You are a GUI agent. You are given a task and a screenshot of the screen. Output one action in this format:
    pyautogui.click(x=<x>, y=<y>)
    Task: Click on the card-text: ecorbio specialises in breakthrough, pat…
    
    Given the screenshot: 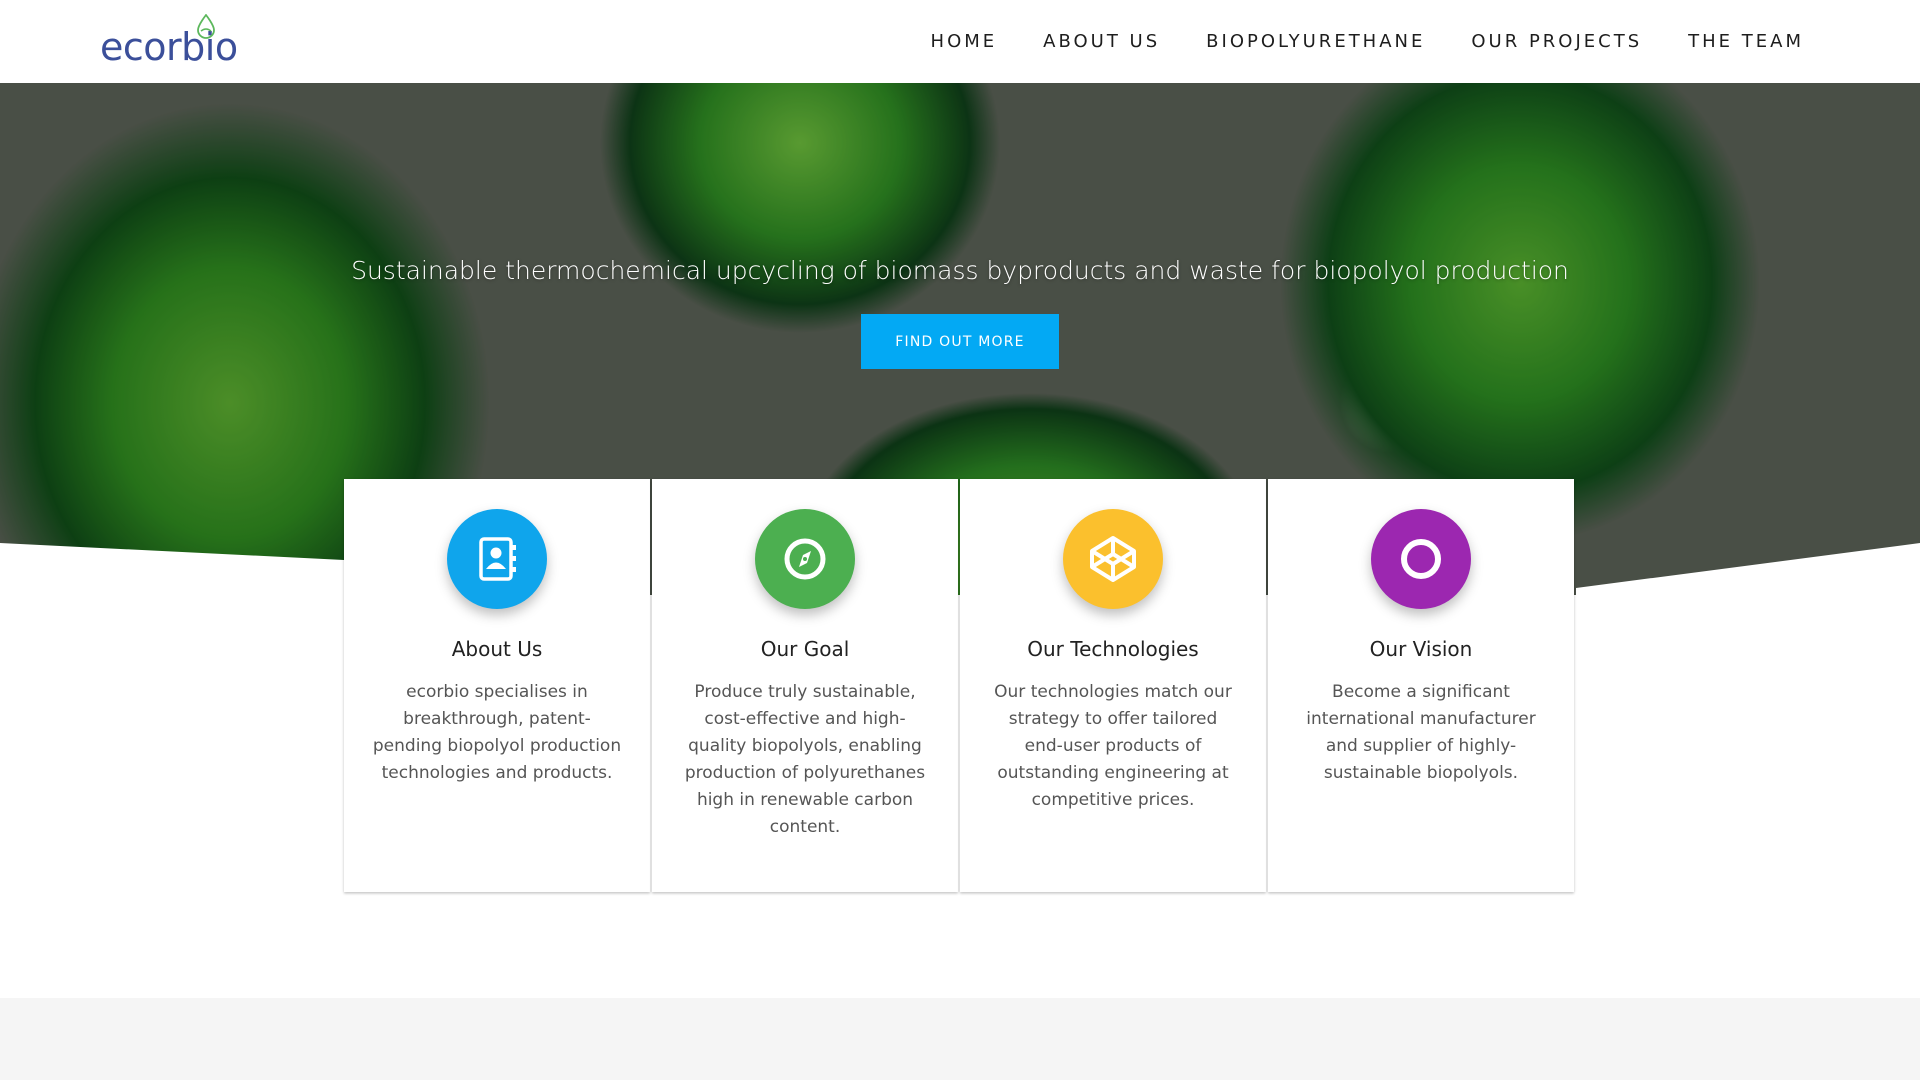 What is the action you would take?
    pyautogui.click(x=497, y=732)
    